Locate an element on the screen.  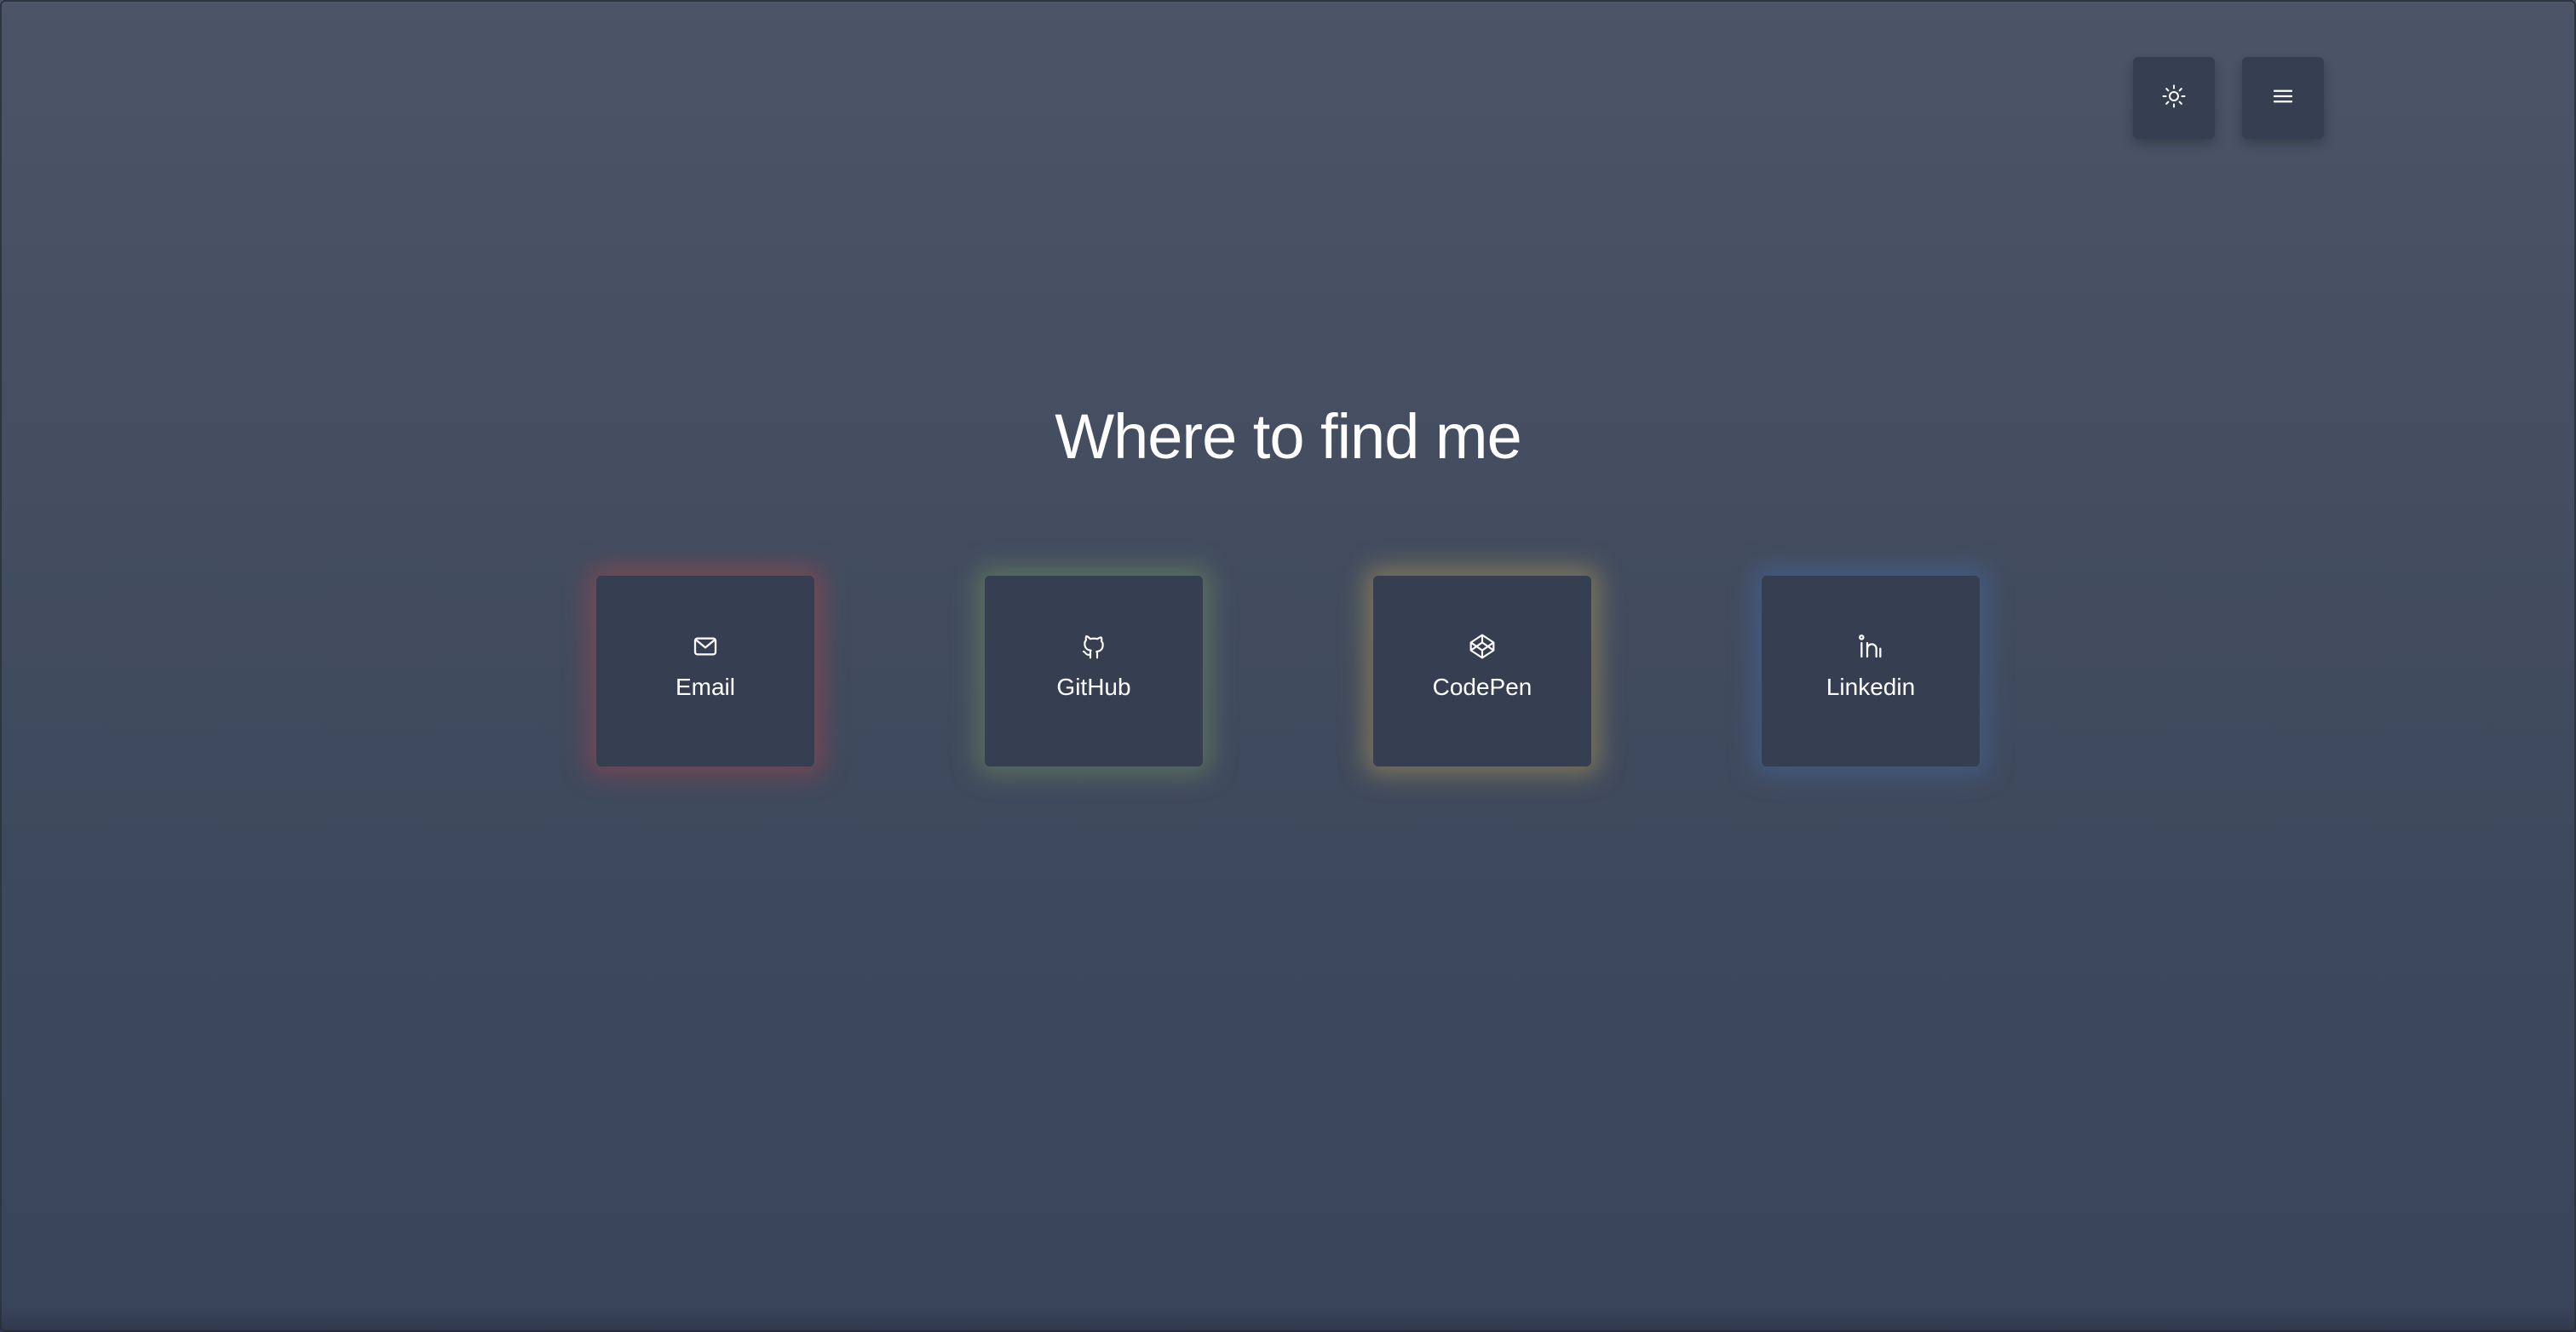
linkedin-icon is located at coordinates (1870, 647).